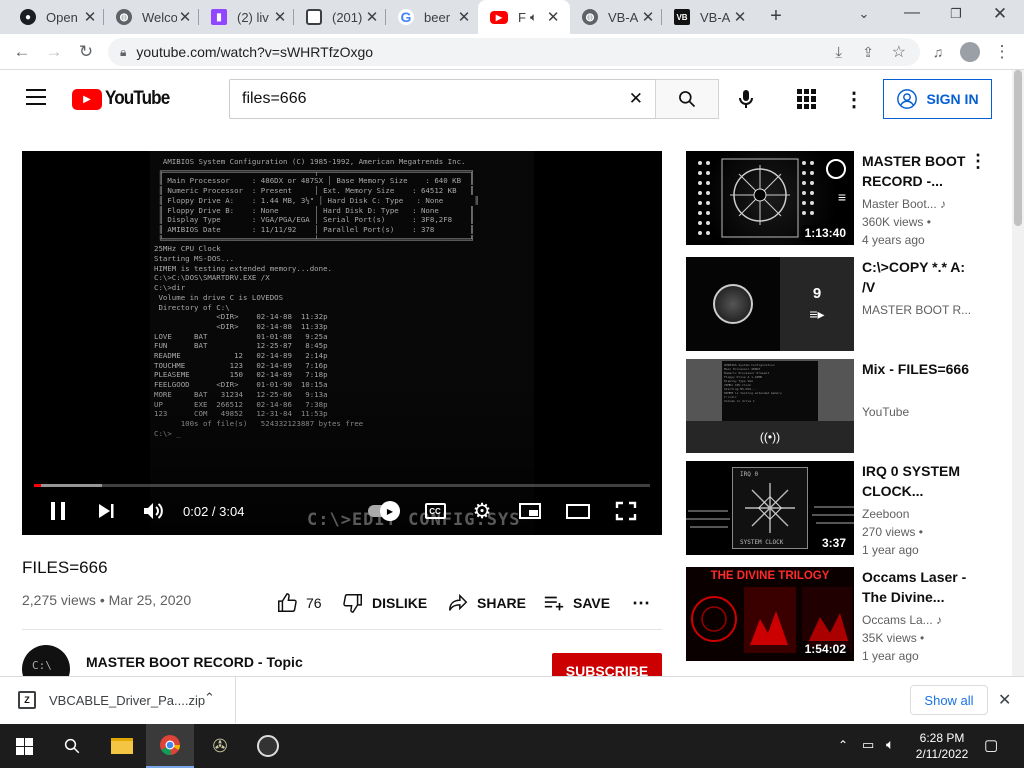 The image size is (1024, 768). Describe the element at coordinates (1018, 373) in the screenshot. I see `page-scrollbar` at that location.